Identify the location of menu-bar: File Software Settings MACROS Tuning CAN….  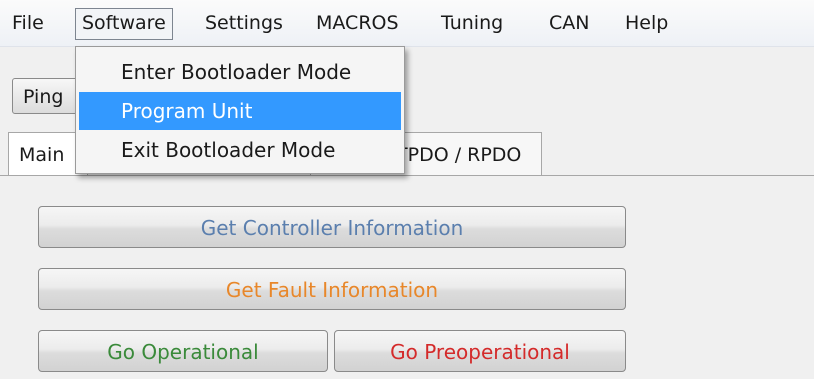
(407, 23).